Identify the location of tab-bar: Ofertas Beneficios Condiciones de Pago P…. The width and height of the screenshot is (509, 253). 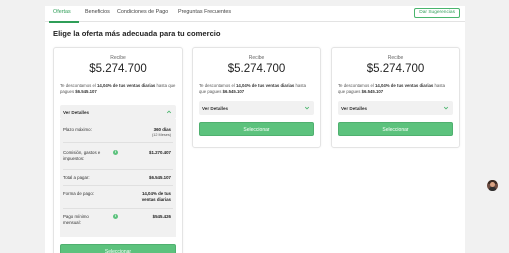
(255, 14).